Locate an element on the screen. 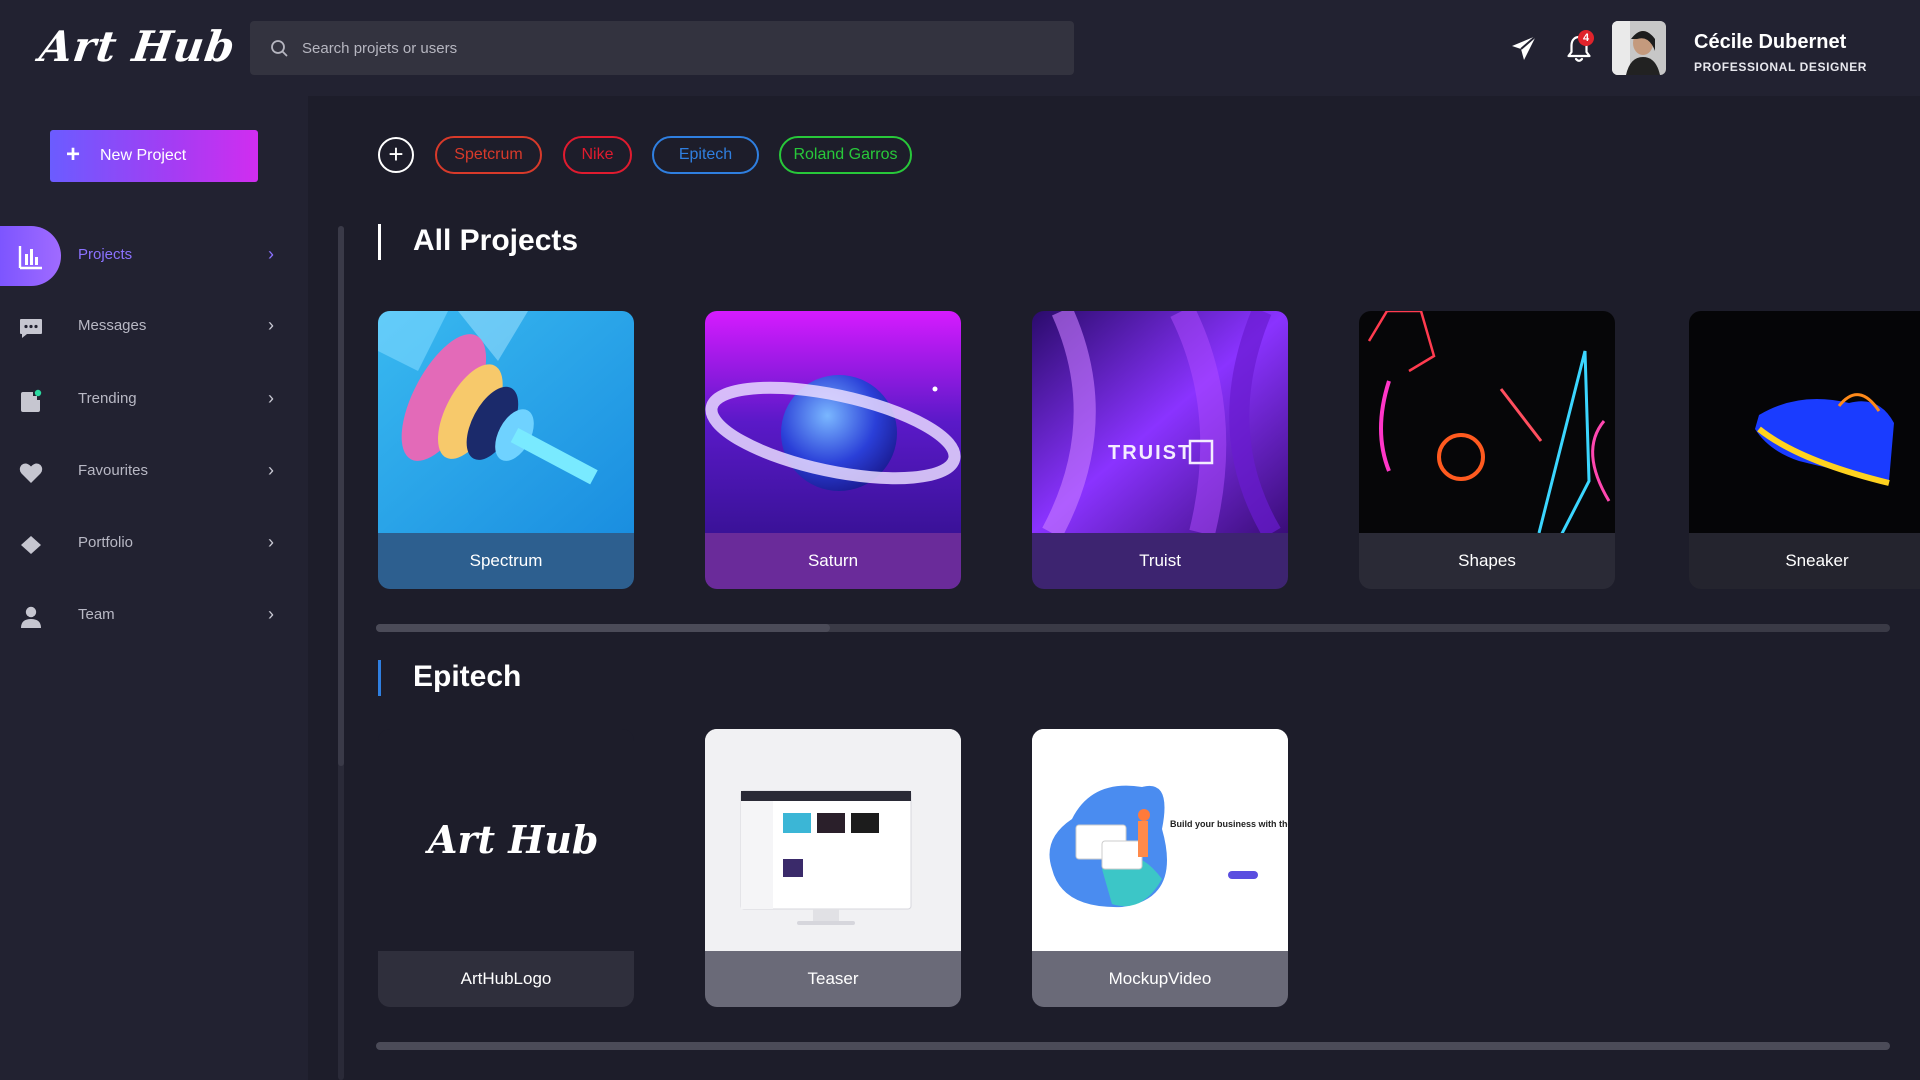  avatar-photo is located at coordinates (1639, 48).